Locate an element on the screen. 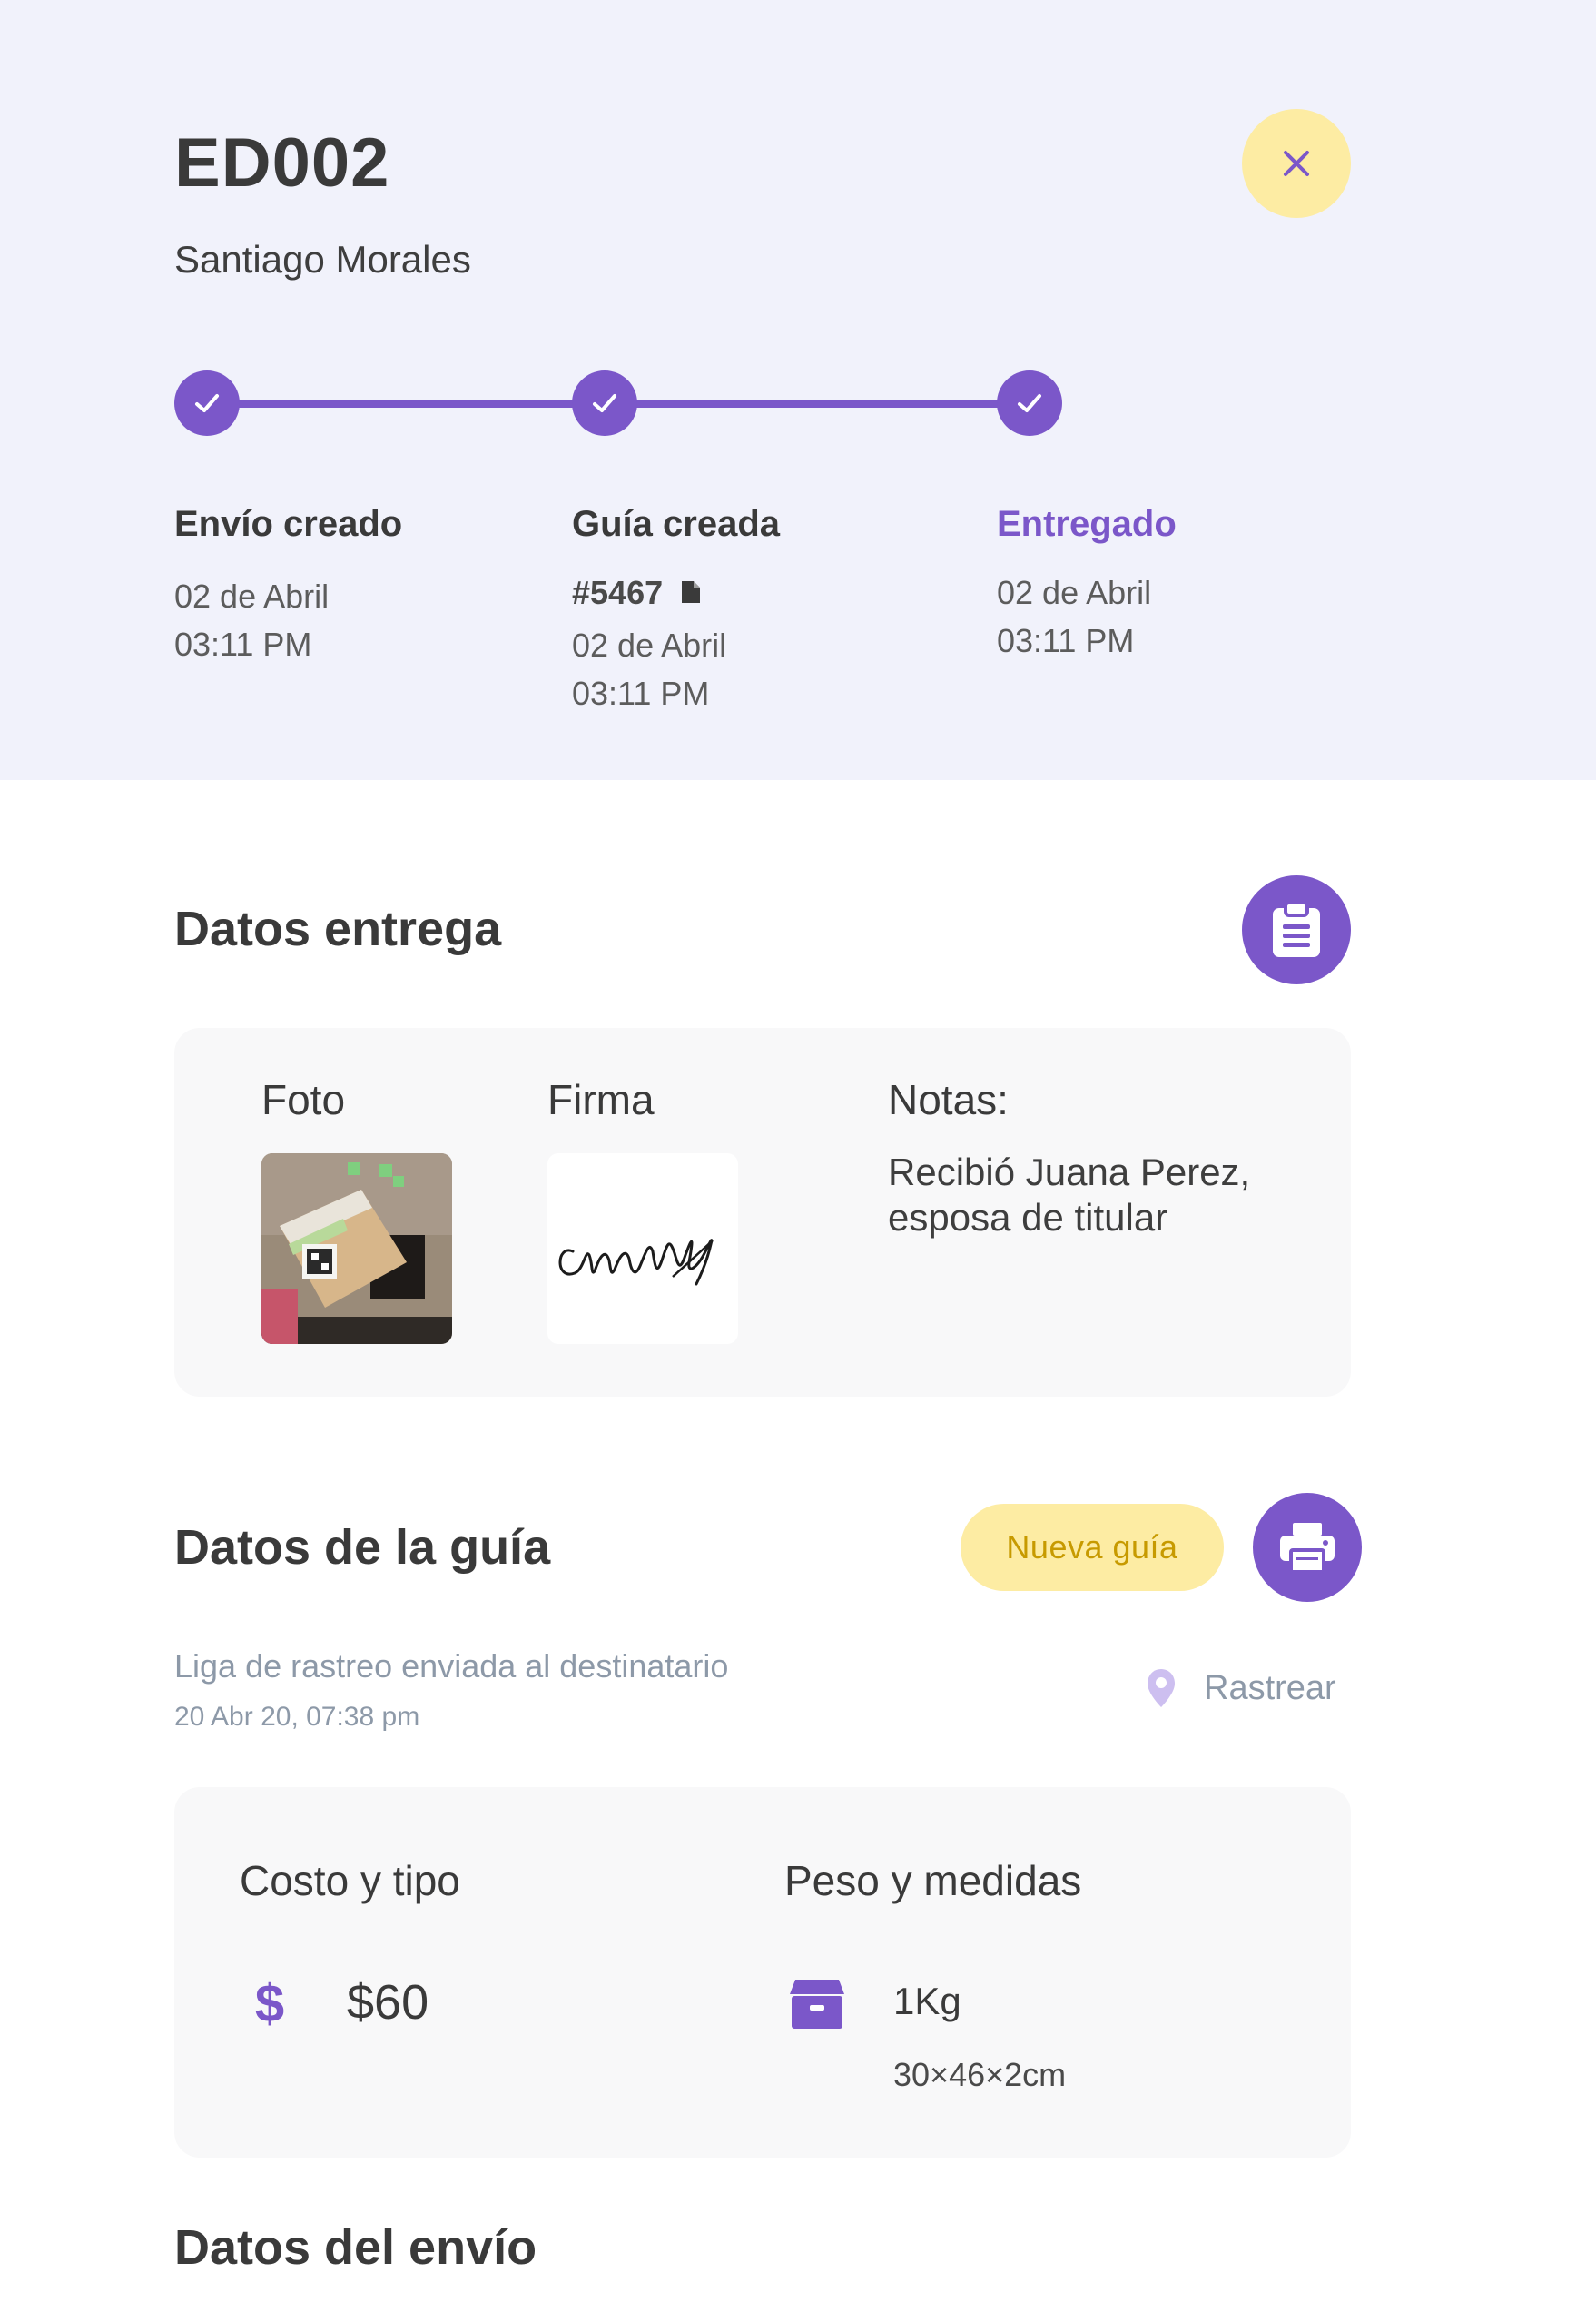 This screenshot has height=2302, width=1596. step-date-guide: 02 de Abril is located at coordinates (649, 645).